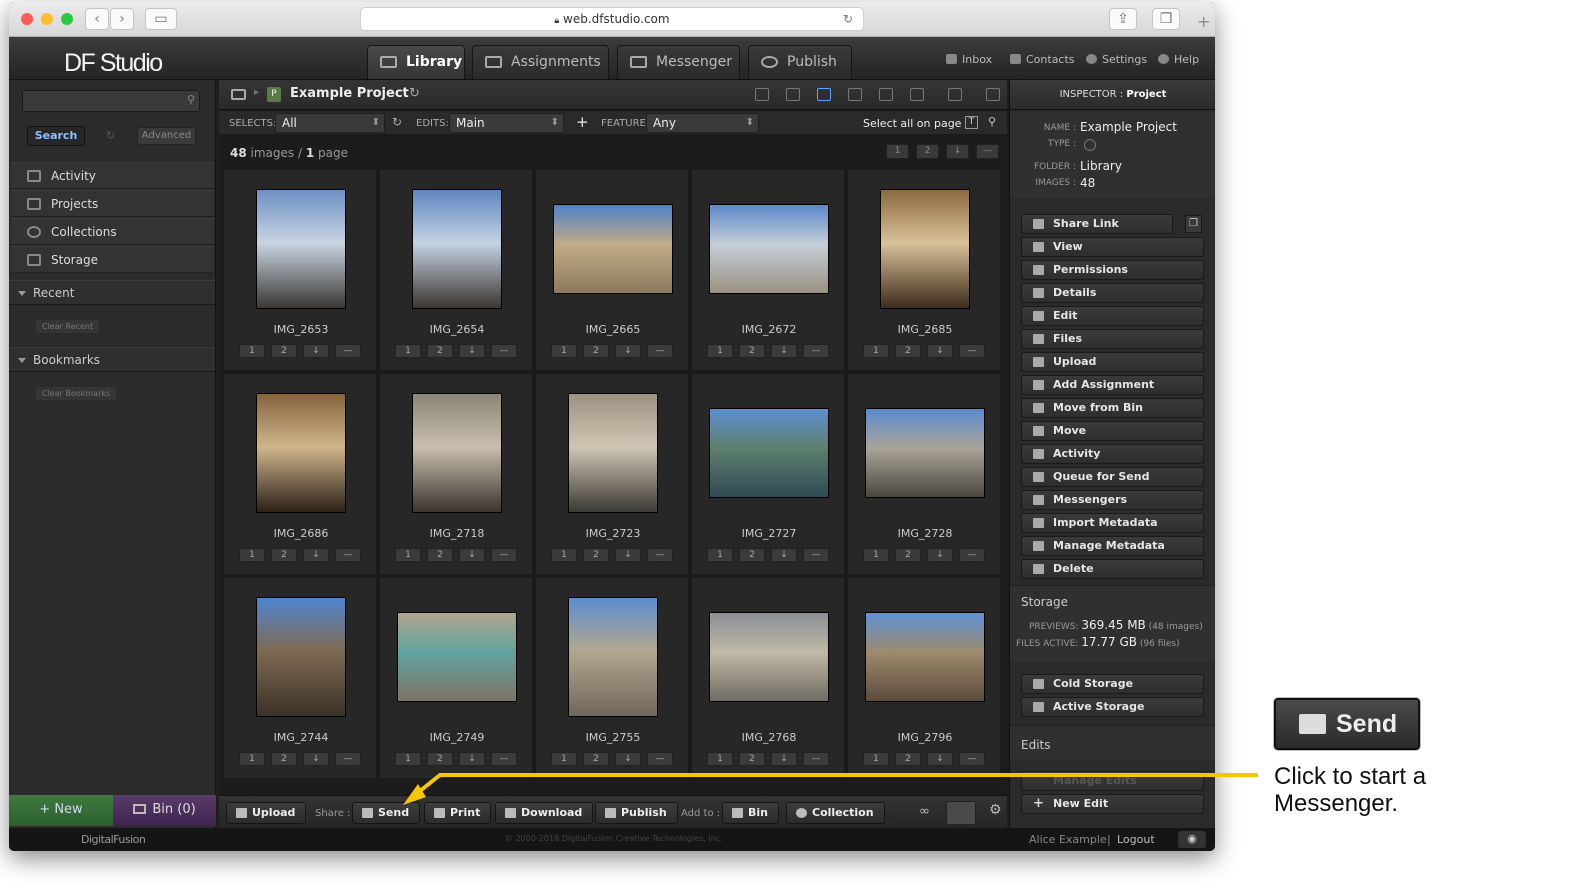  What do you see at coordinates (830, 789) in the screenshot?
I see `callout-arrow` at bounding box center [830, 789].